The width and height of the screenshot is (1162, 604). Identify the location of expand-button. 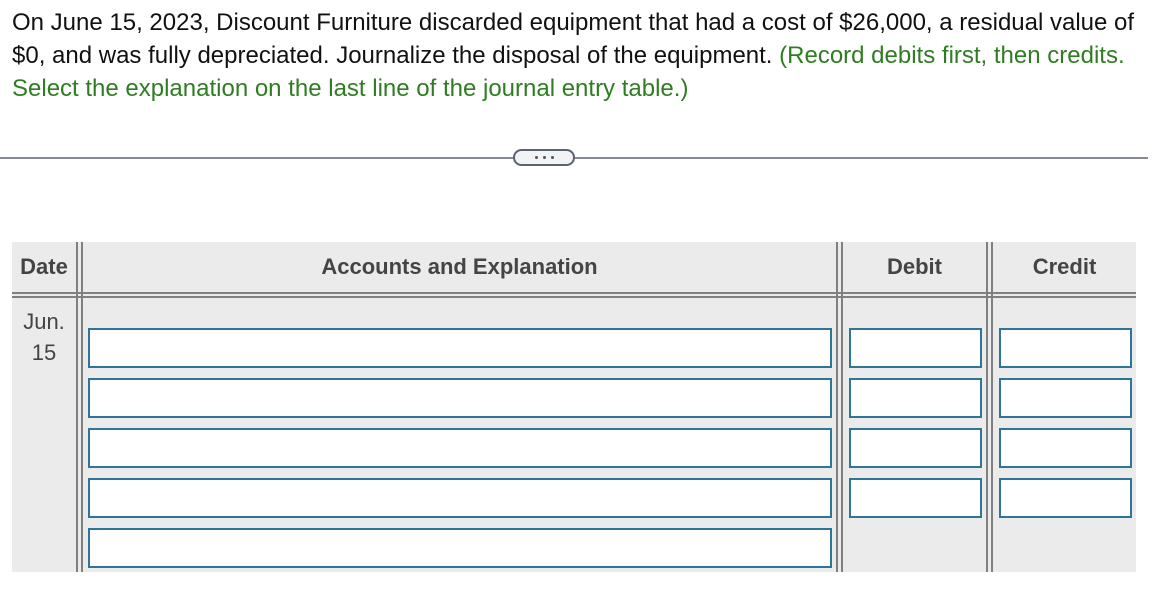
(544, 157).